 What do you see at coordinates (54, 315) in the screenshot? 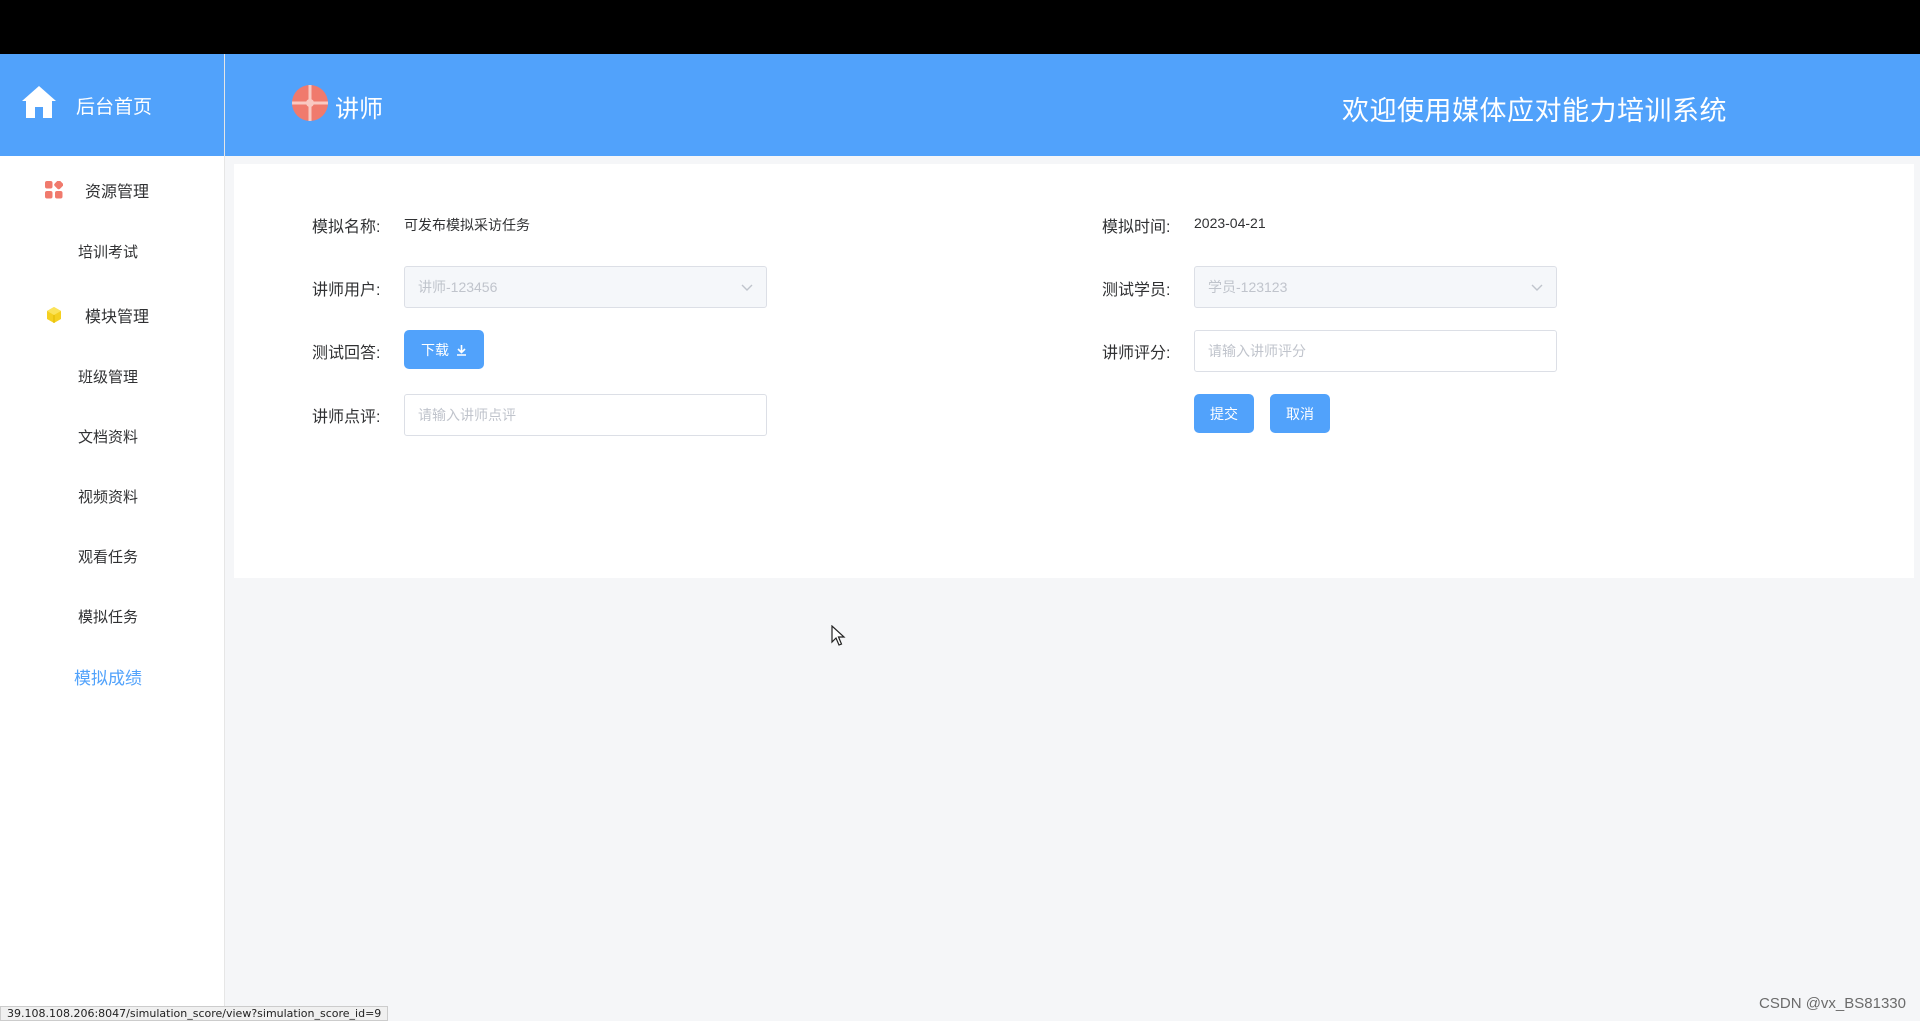
I see `cube-icon` at bounding box center [54, 315].